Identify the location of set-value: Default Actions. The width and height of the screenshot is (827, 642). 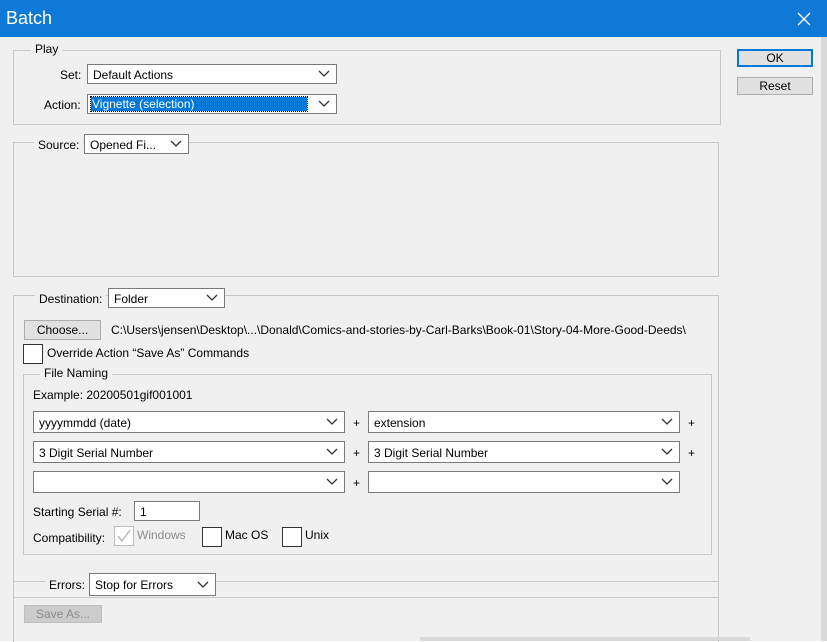
(133, 75).